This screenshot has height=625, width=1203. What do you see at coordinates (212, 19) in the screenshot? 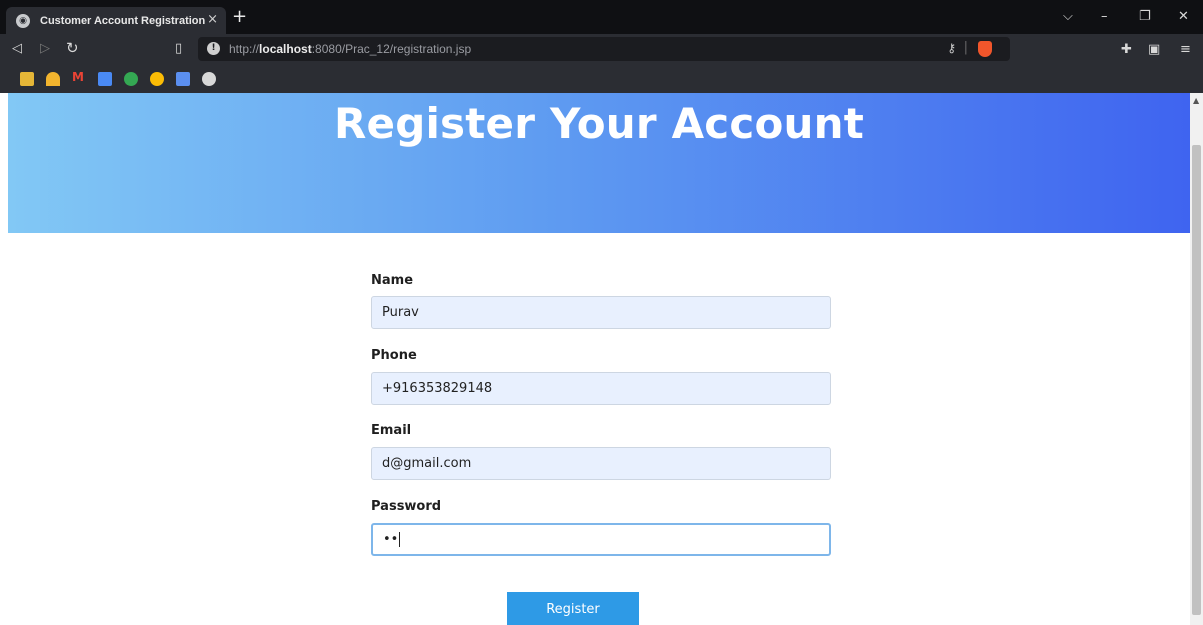
I see `close-tab-icon: ×` at bounding box center [212, 19].